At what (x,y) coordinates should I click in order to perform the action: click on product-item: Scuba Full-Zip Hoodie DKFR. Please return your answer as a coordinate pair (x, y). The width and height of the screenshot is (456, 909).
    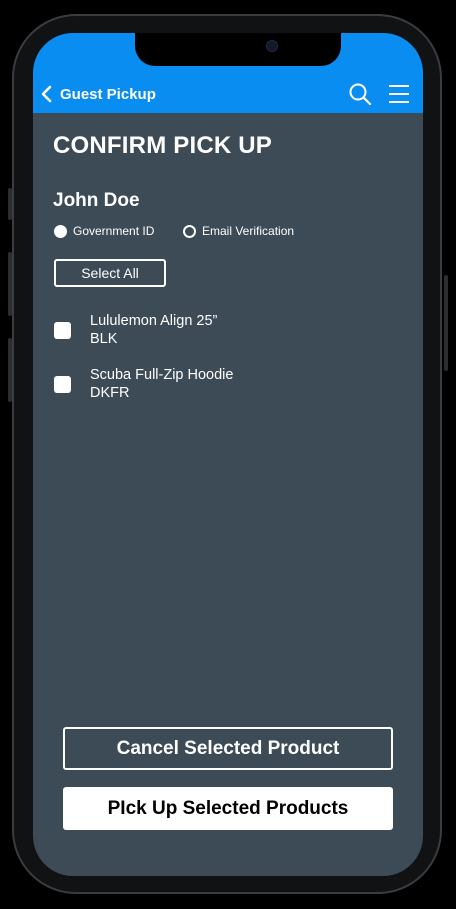
    Looking at the image, I should click on (143, 384).